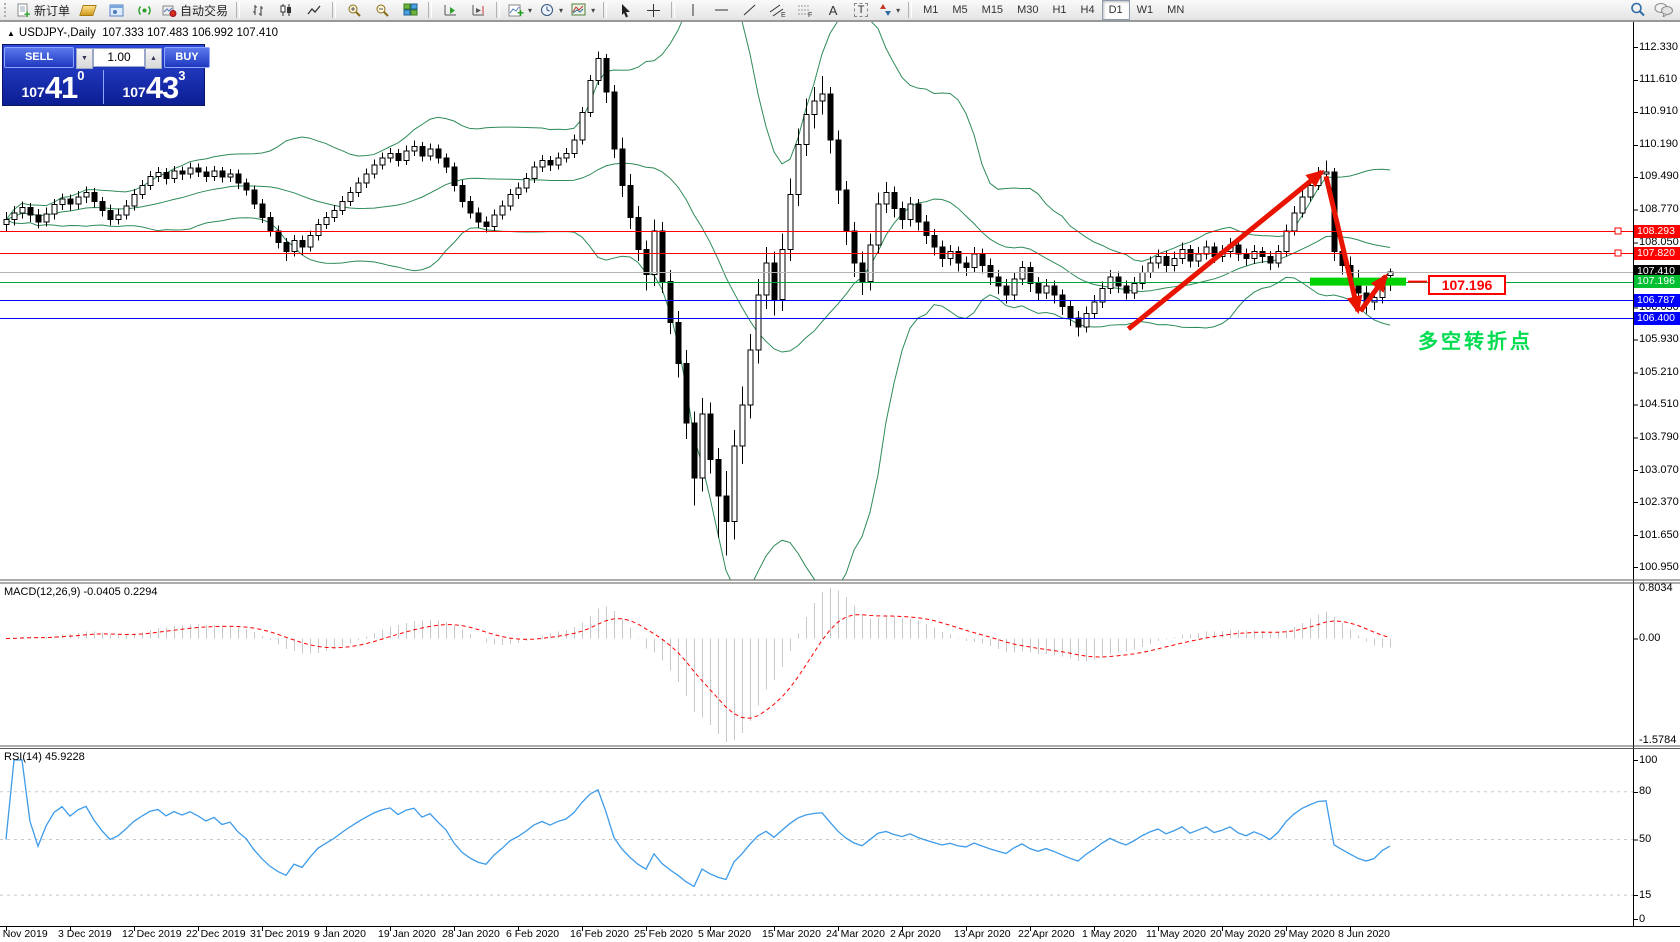 This screenshot has width=1680, height=942. I want to click on macd-signal-line, so click(698, 666).